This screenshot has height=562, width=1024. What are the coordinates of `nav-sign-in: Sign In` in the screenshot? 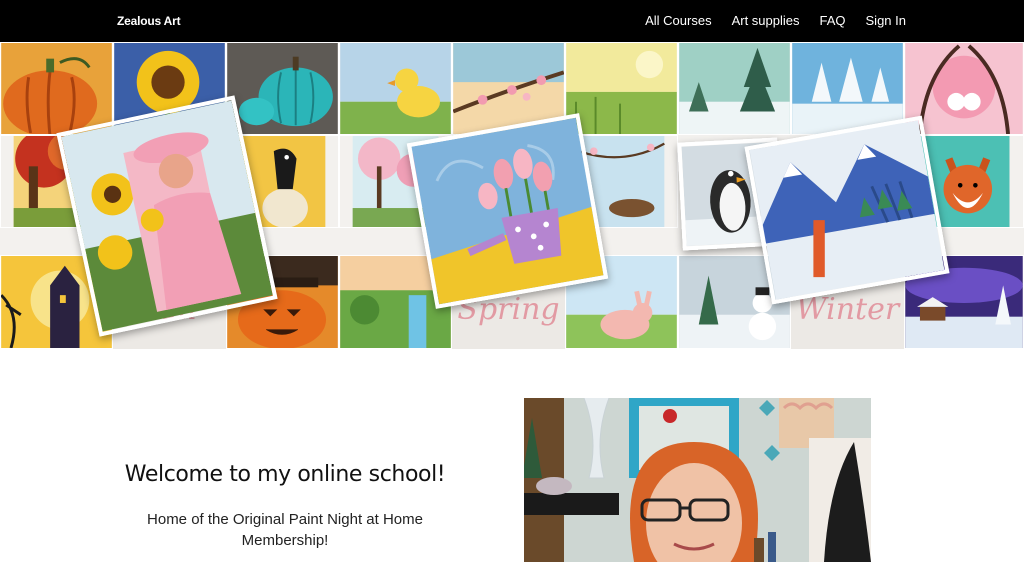 It's located at (886, 20).